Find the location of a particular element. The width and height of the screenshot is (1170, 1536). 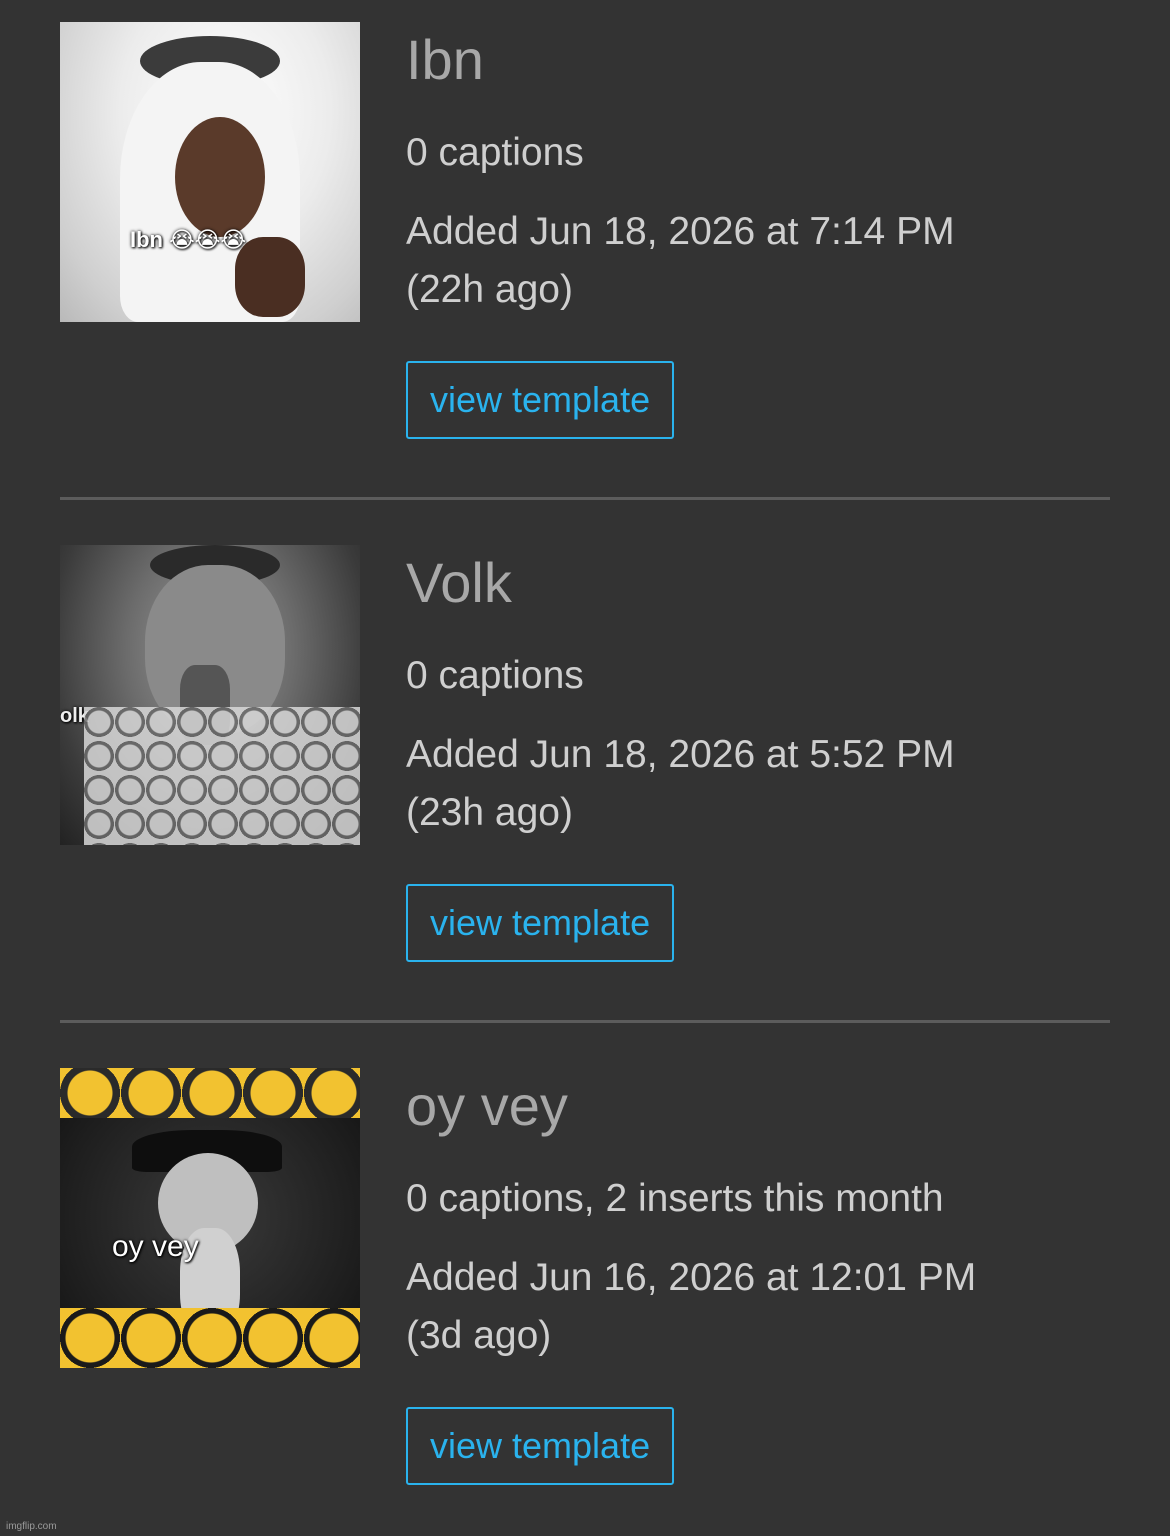

thumb-caption: oy vey is located at coordinates (155, 1246).